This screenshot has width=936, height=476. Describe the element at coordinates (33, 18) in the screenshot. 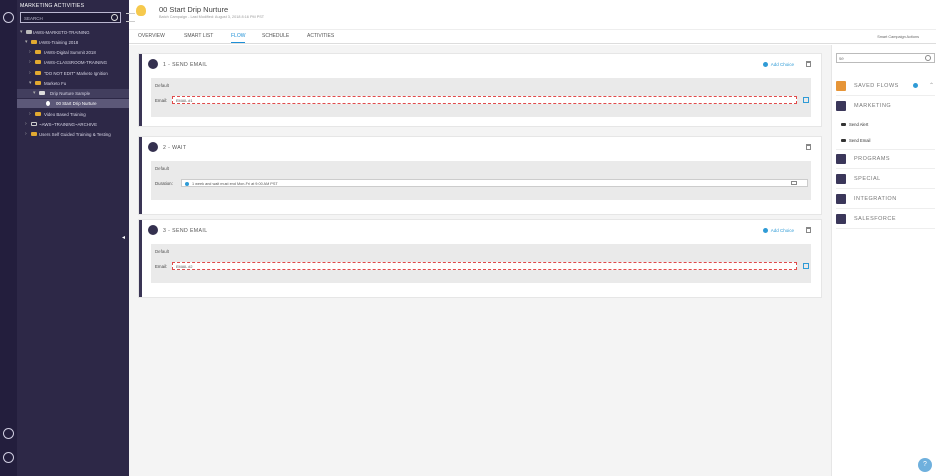

I see `tree-search-placeholder: SEARCH` at that location.